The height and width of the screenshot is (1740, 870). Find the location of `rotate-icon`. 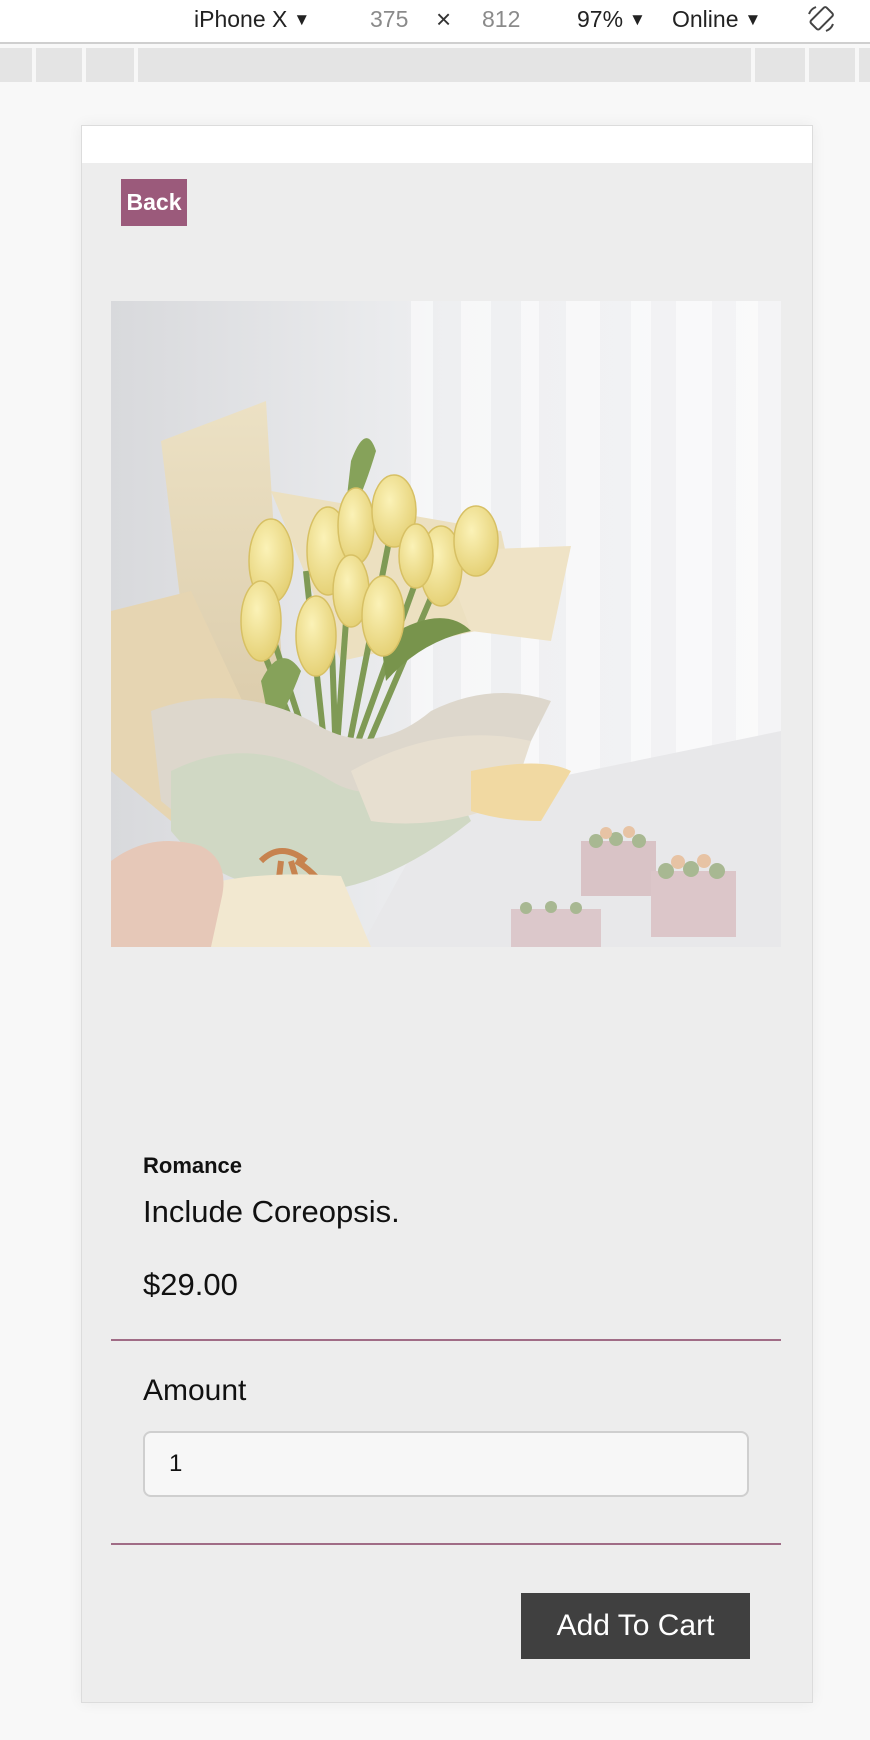

rotate-icon is located at coordinates (821, 19).